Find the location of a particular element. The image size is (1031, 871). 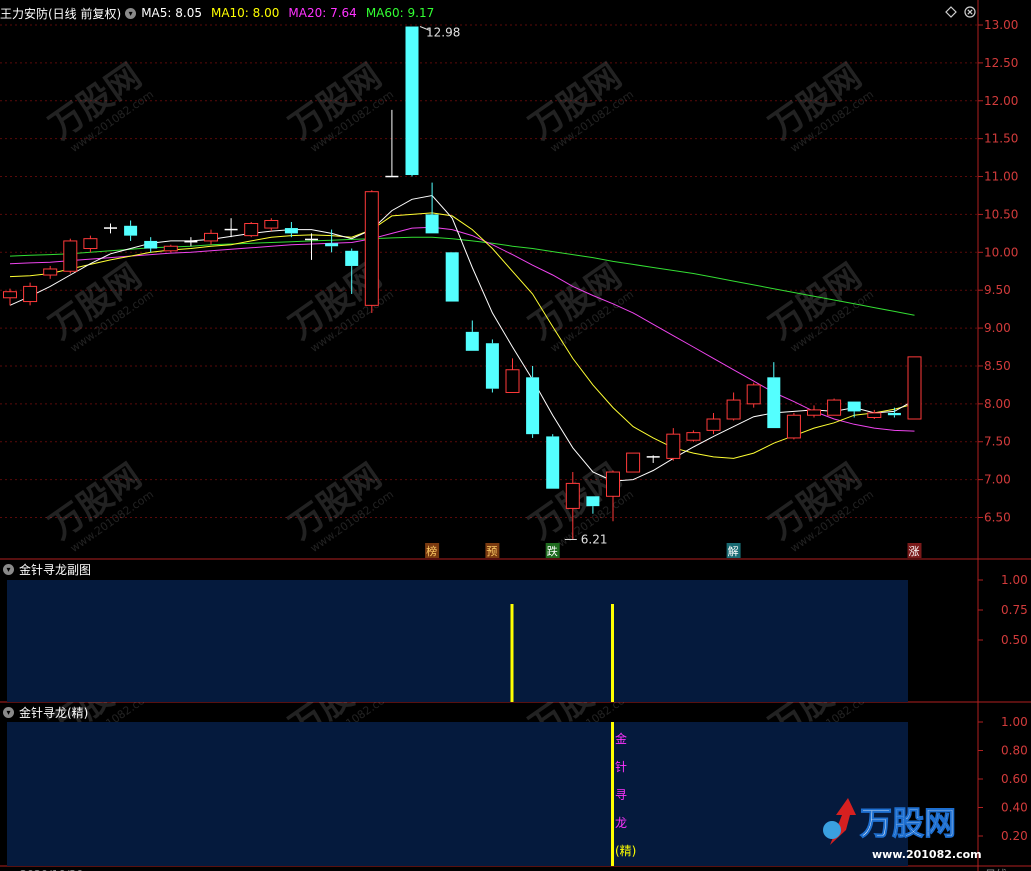

ma10-label: MA10: 8.00 is located at coordinates (245, 13).